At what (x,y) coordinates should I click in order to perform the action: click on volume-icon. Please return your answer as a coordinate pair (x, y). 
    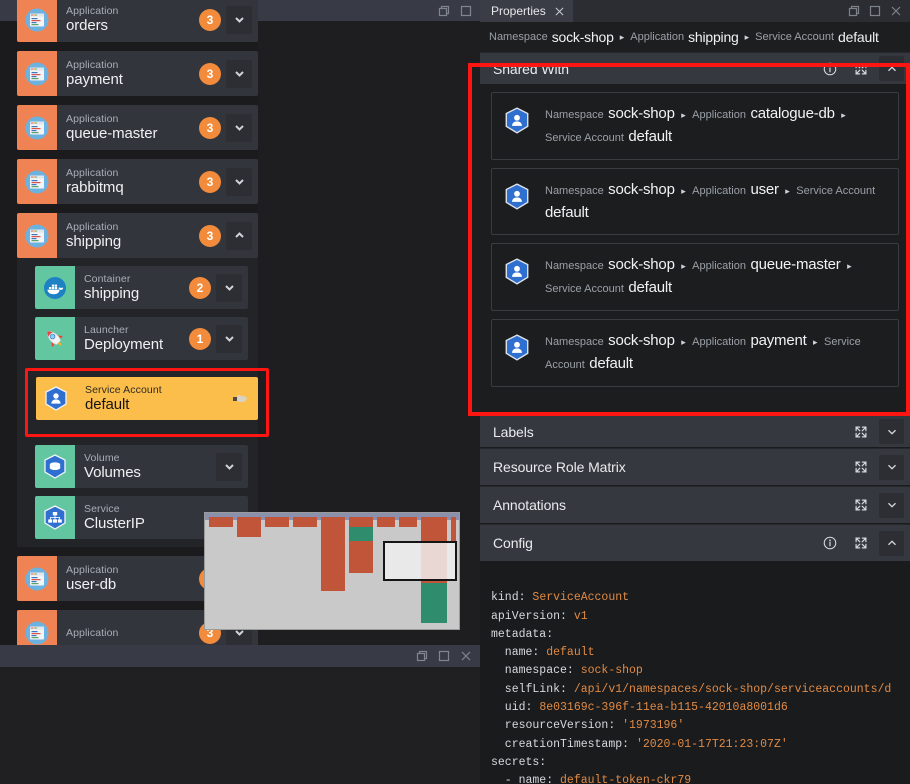
    Looking at the image, I should click on (55, 466).